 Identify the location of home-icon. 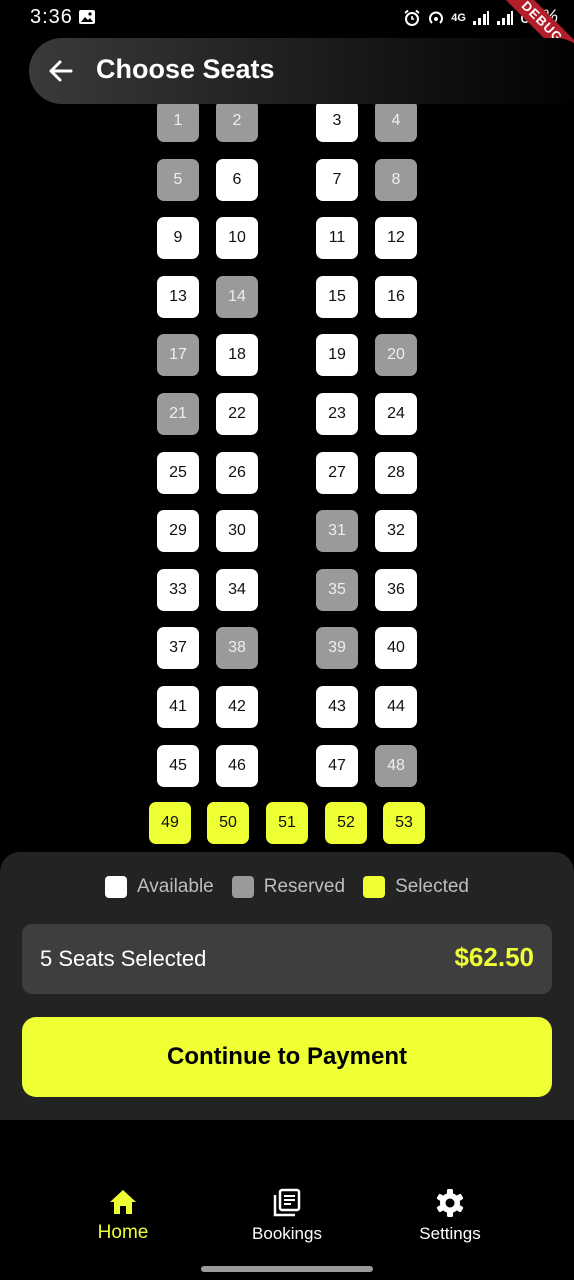
(123, 1202).